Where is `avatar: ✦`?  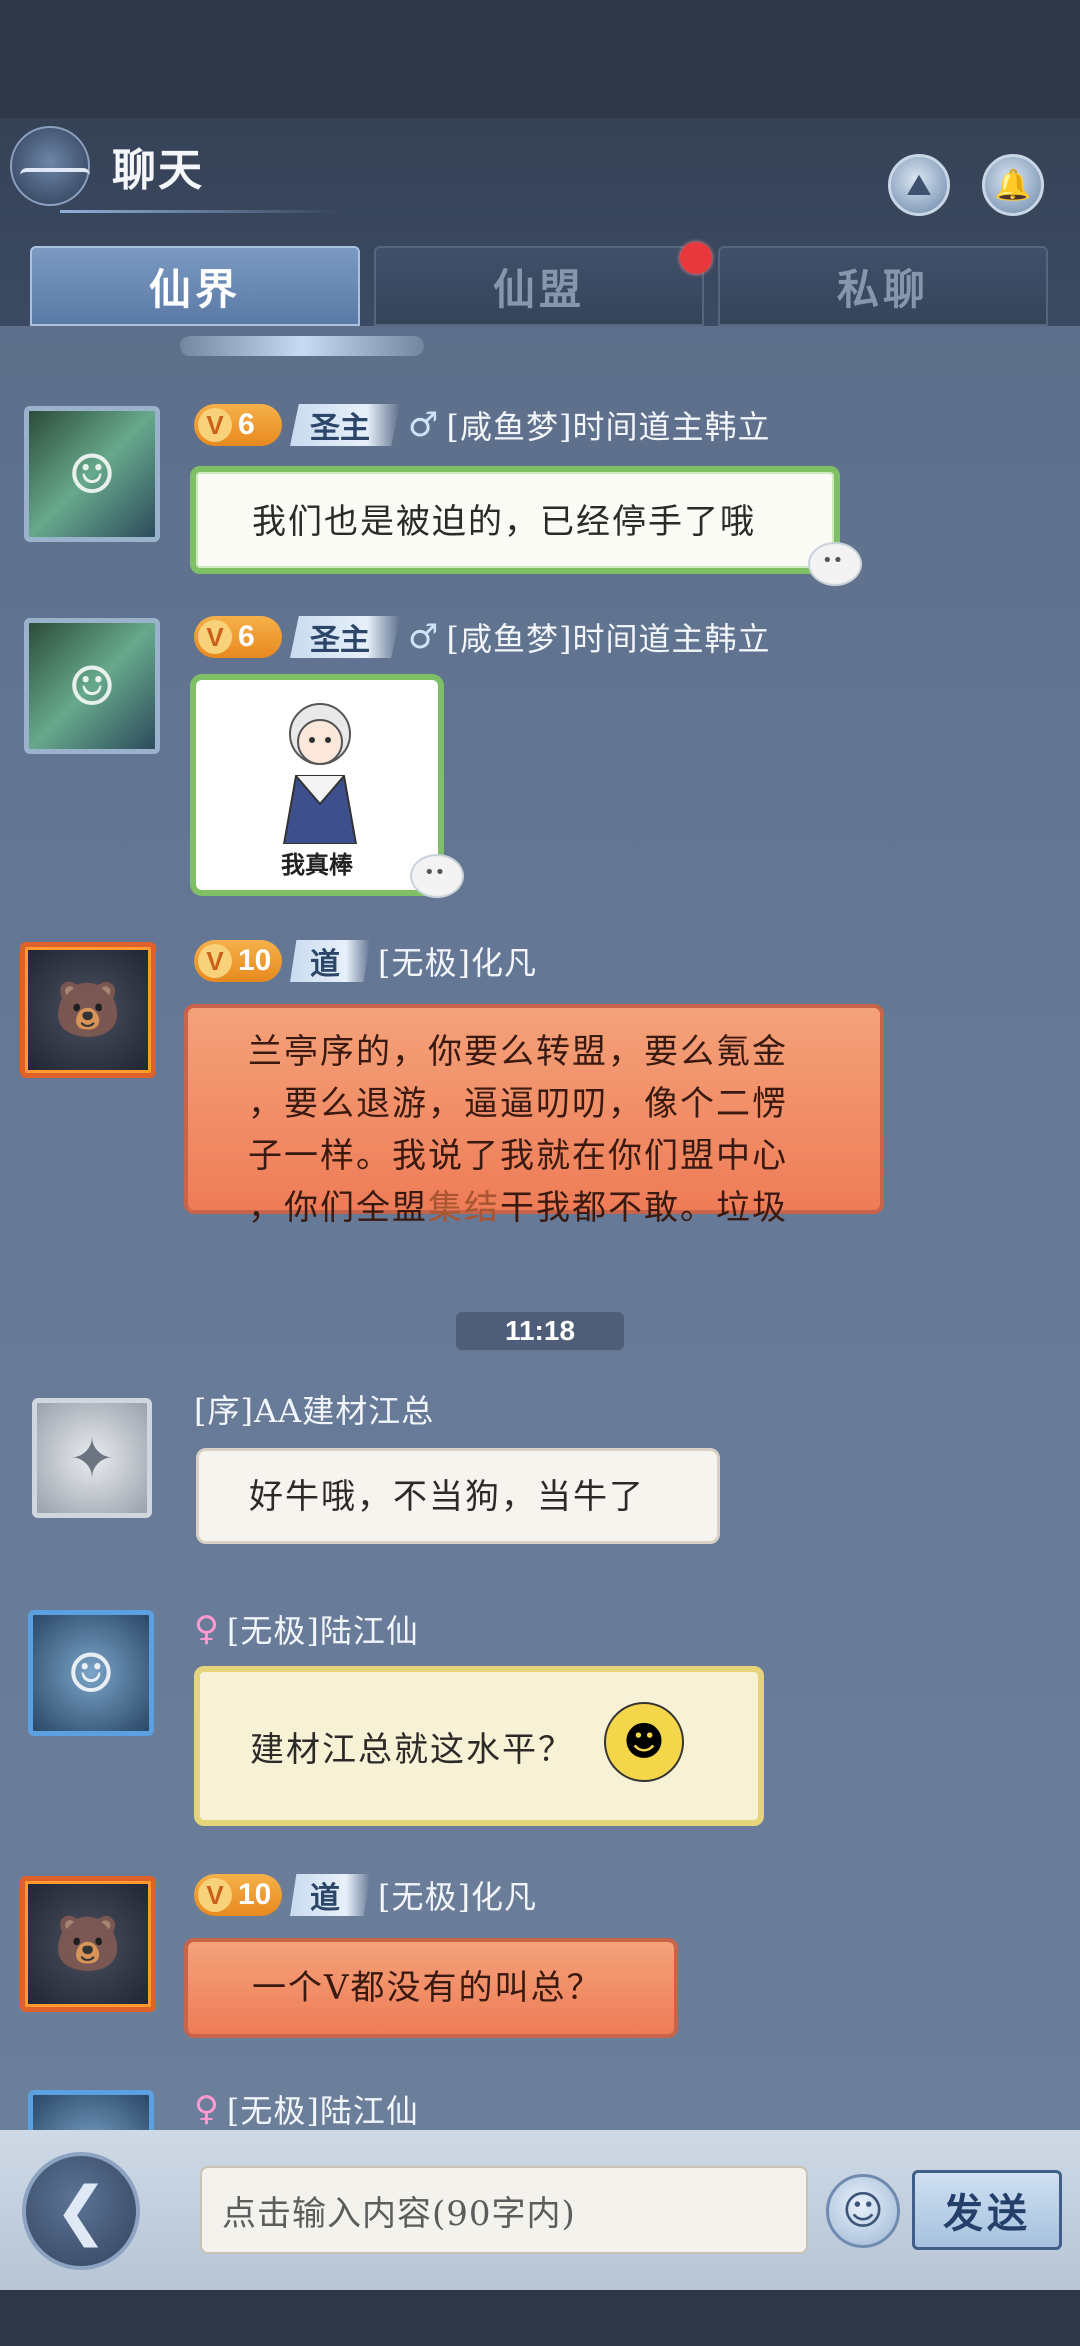
avatar: ✦ is located at coordinates (92, 1458).